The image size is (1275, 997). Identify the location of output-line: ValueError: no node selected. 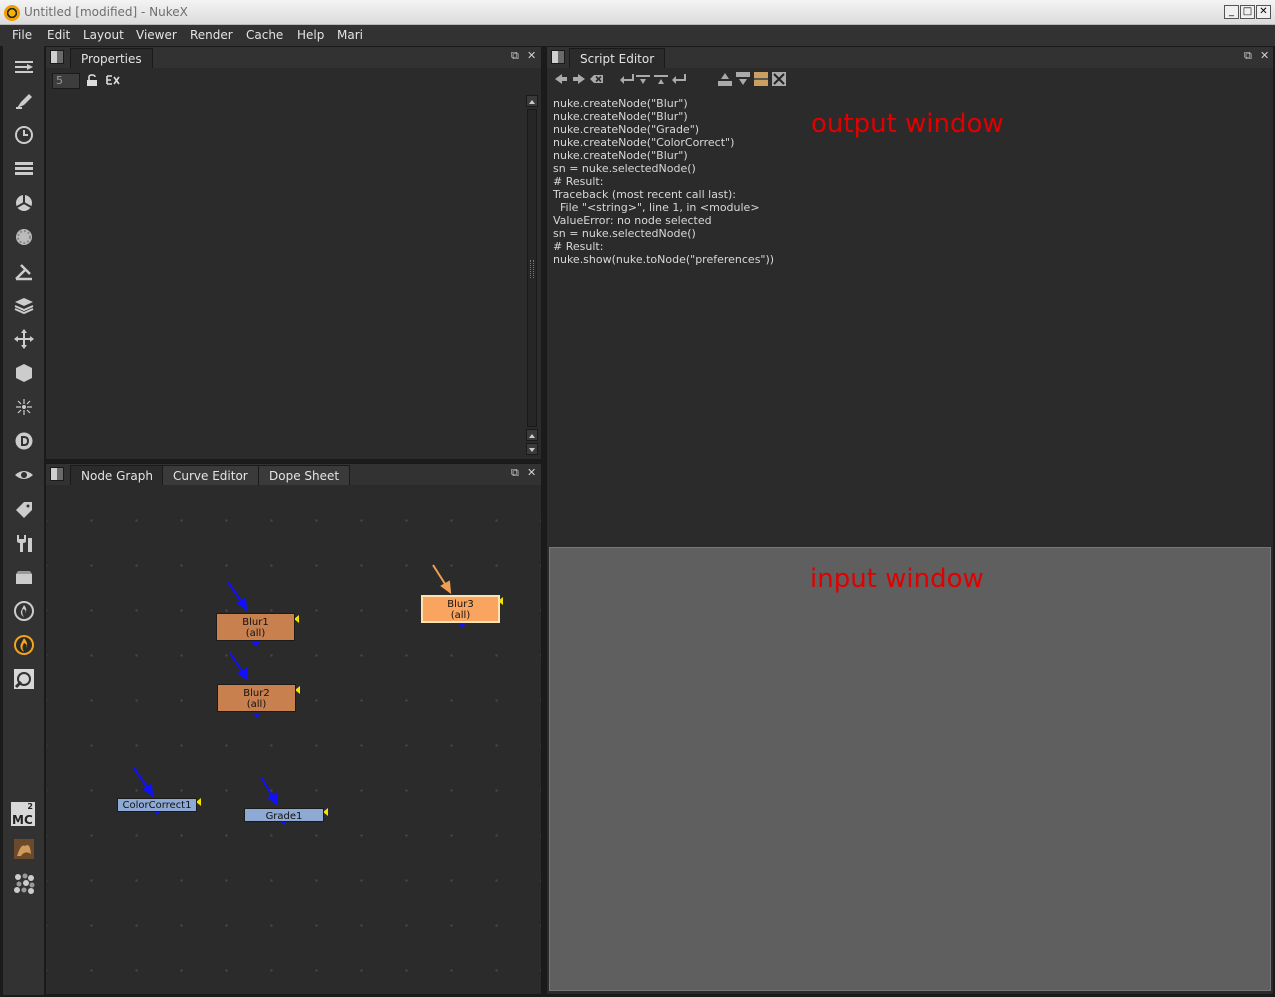
(632, 220).